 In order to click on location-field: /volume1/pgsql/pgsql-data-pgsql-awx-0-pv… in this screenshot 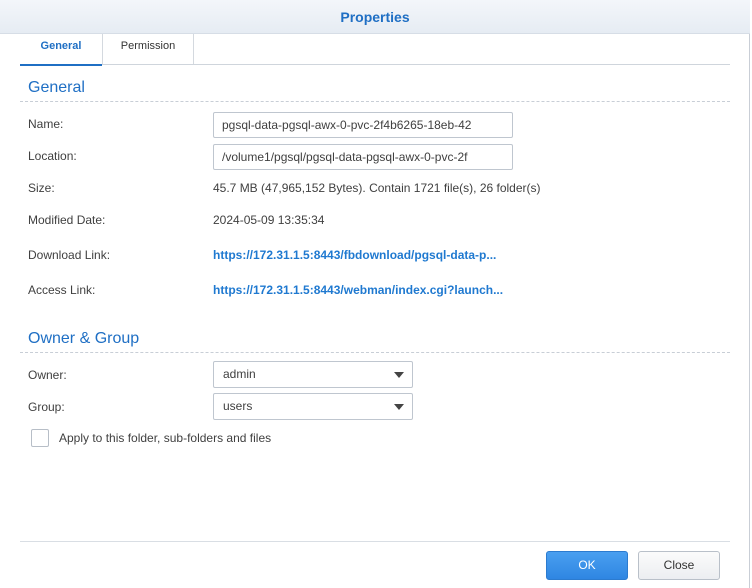, I will do `click(363, 157)`.